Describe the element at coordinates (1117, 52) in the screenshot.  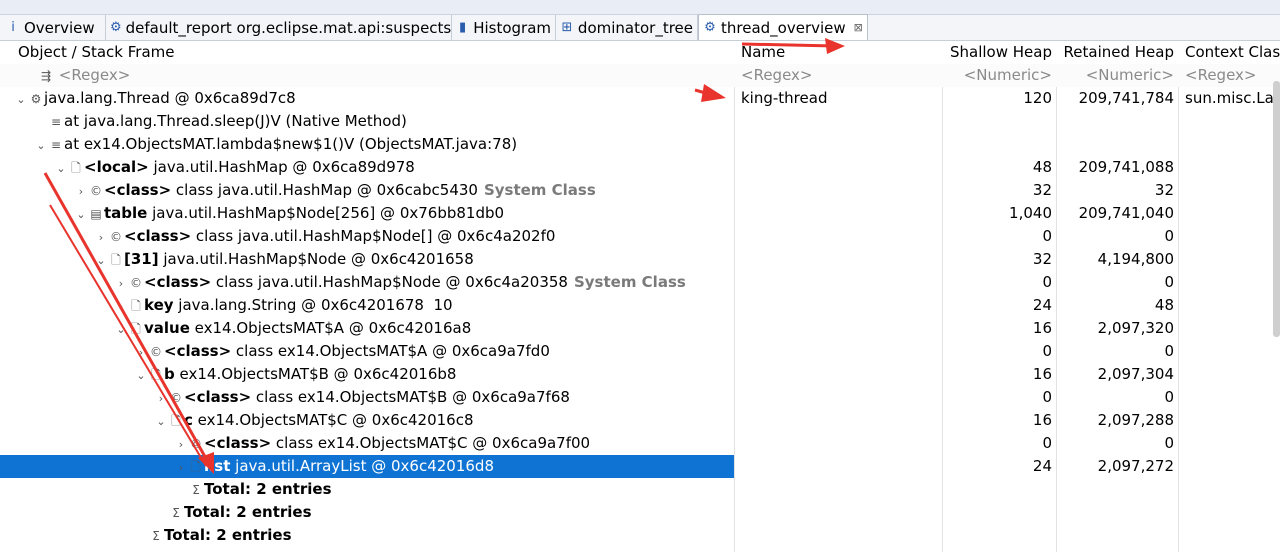
I see `column-header-retained-heap: Retained Heap` at that location.